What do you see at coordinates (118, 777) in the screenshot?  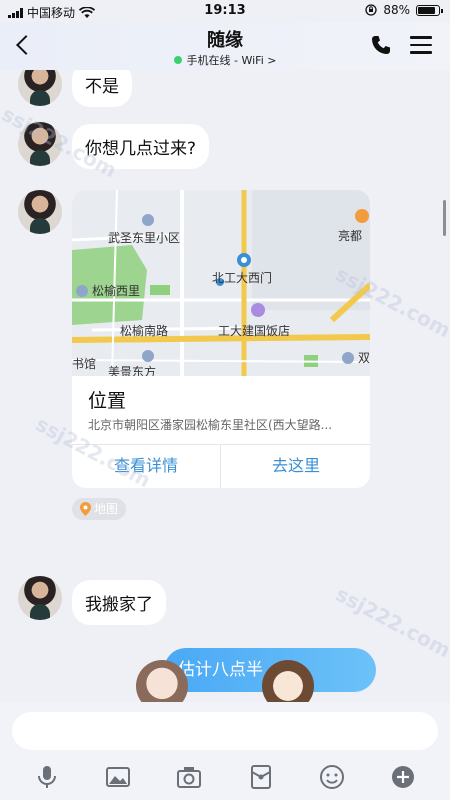 I see `image-icon` at bounding box center [118, 777].